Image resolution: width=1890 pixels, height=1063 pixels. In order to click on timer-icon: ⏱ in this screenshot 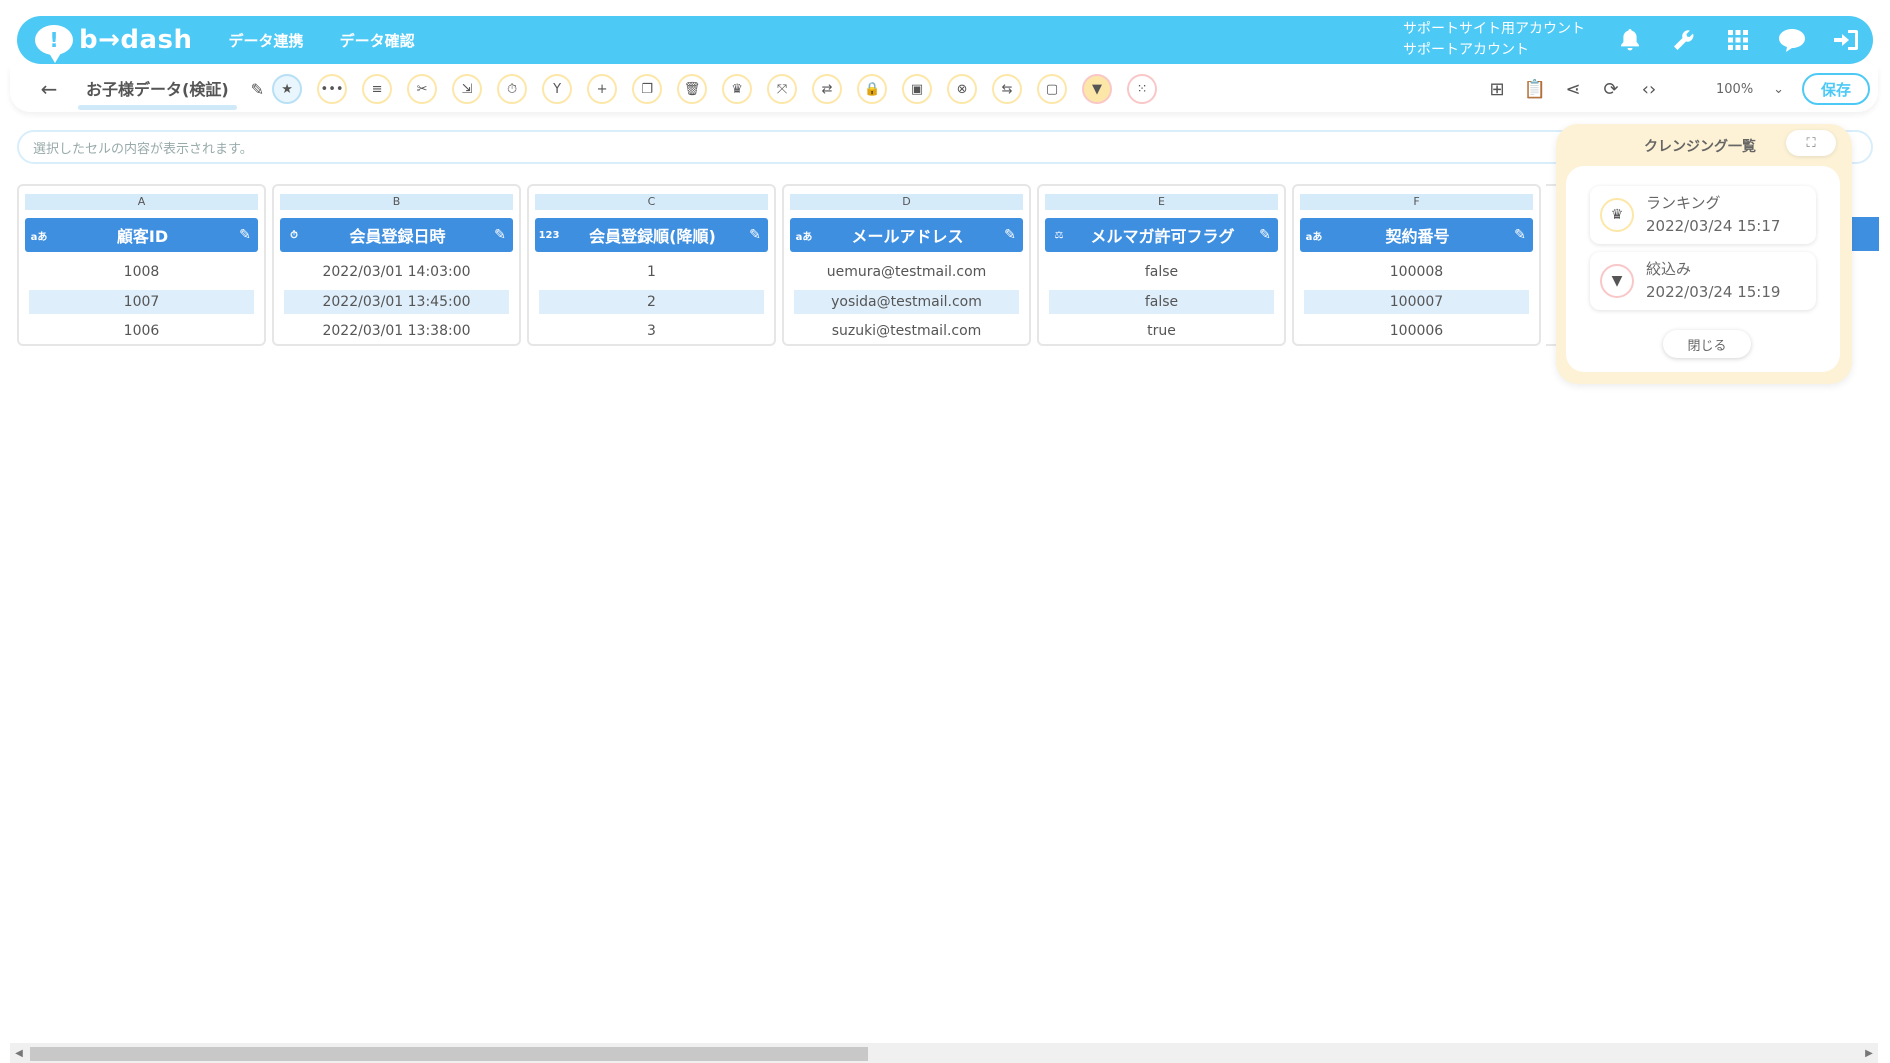, I will do `click(512, 89)`.